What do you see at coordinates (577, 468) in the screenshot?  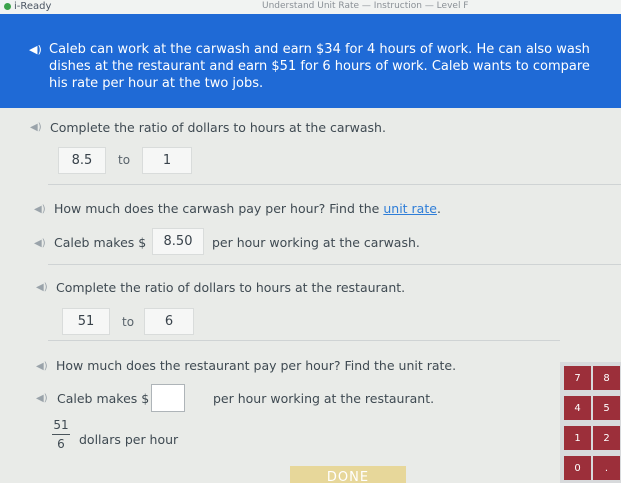 I see `key-0: 0` at bounding box center [577, 468].